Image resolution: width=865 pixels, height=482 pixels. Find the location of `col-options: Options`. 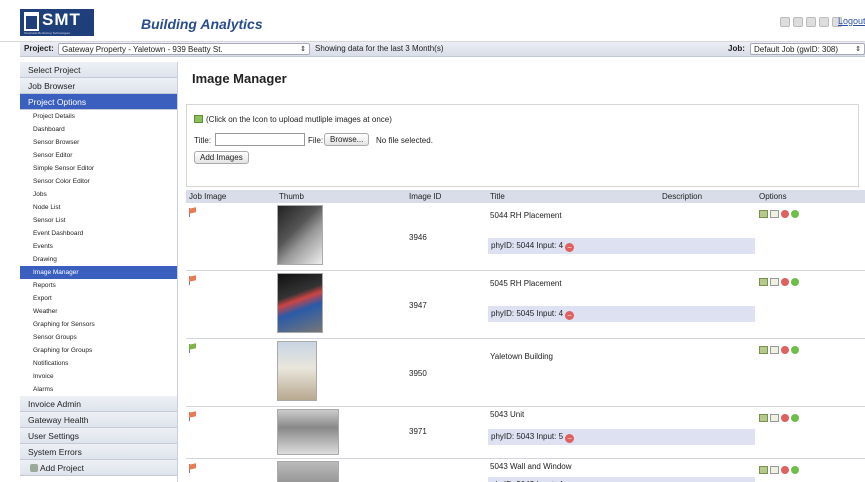

col-options: Options is located at coordinates (773, 196).